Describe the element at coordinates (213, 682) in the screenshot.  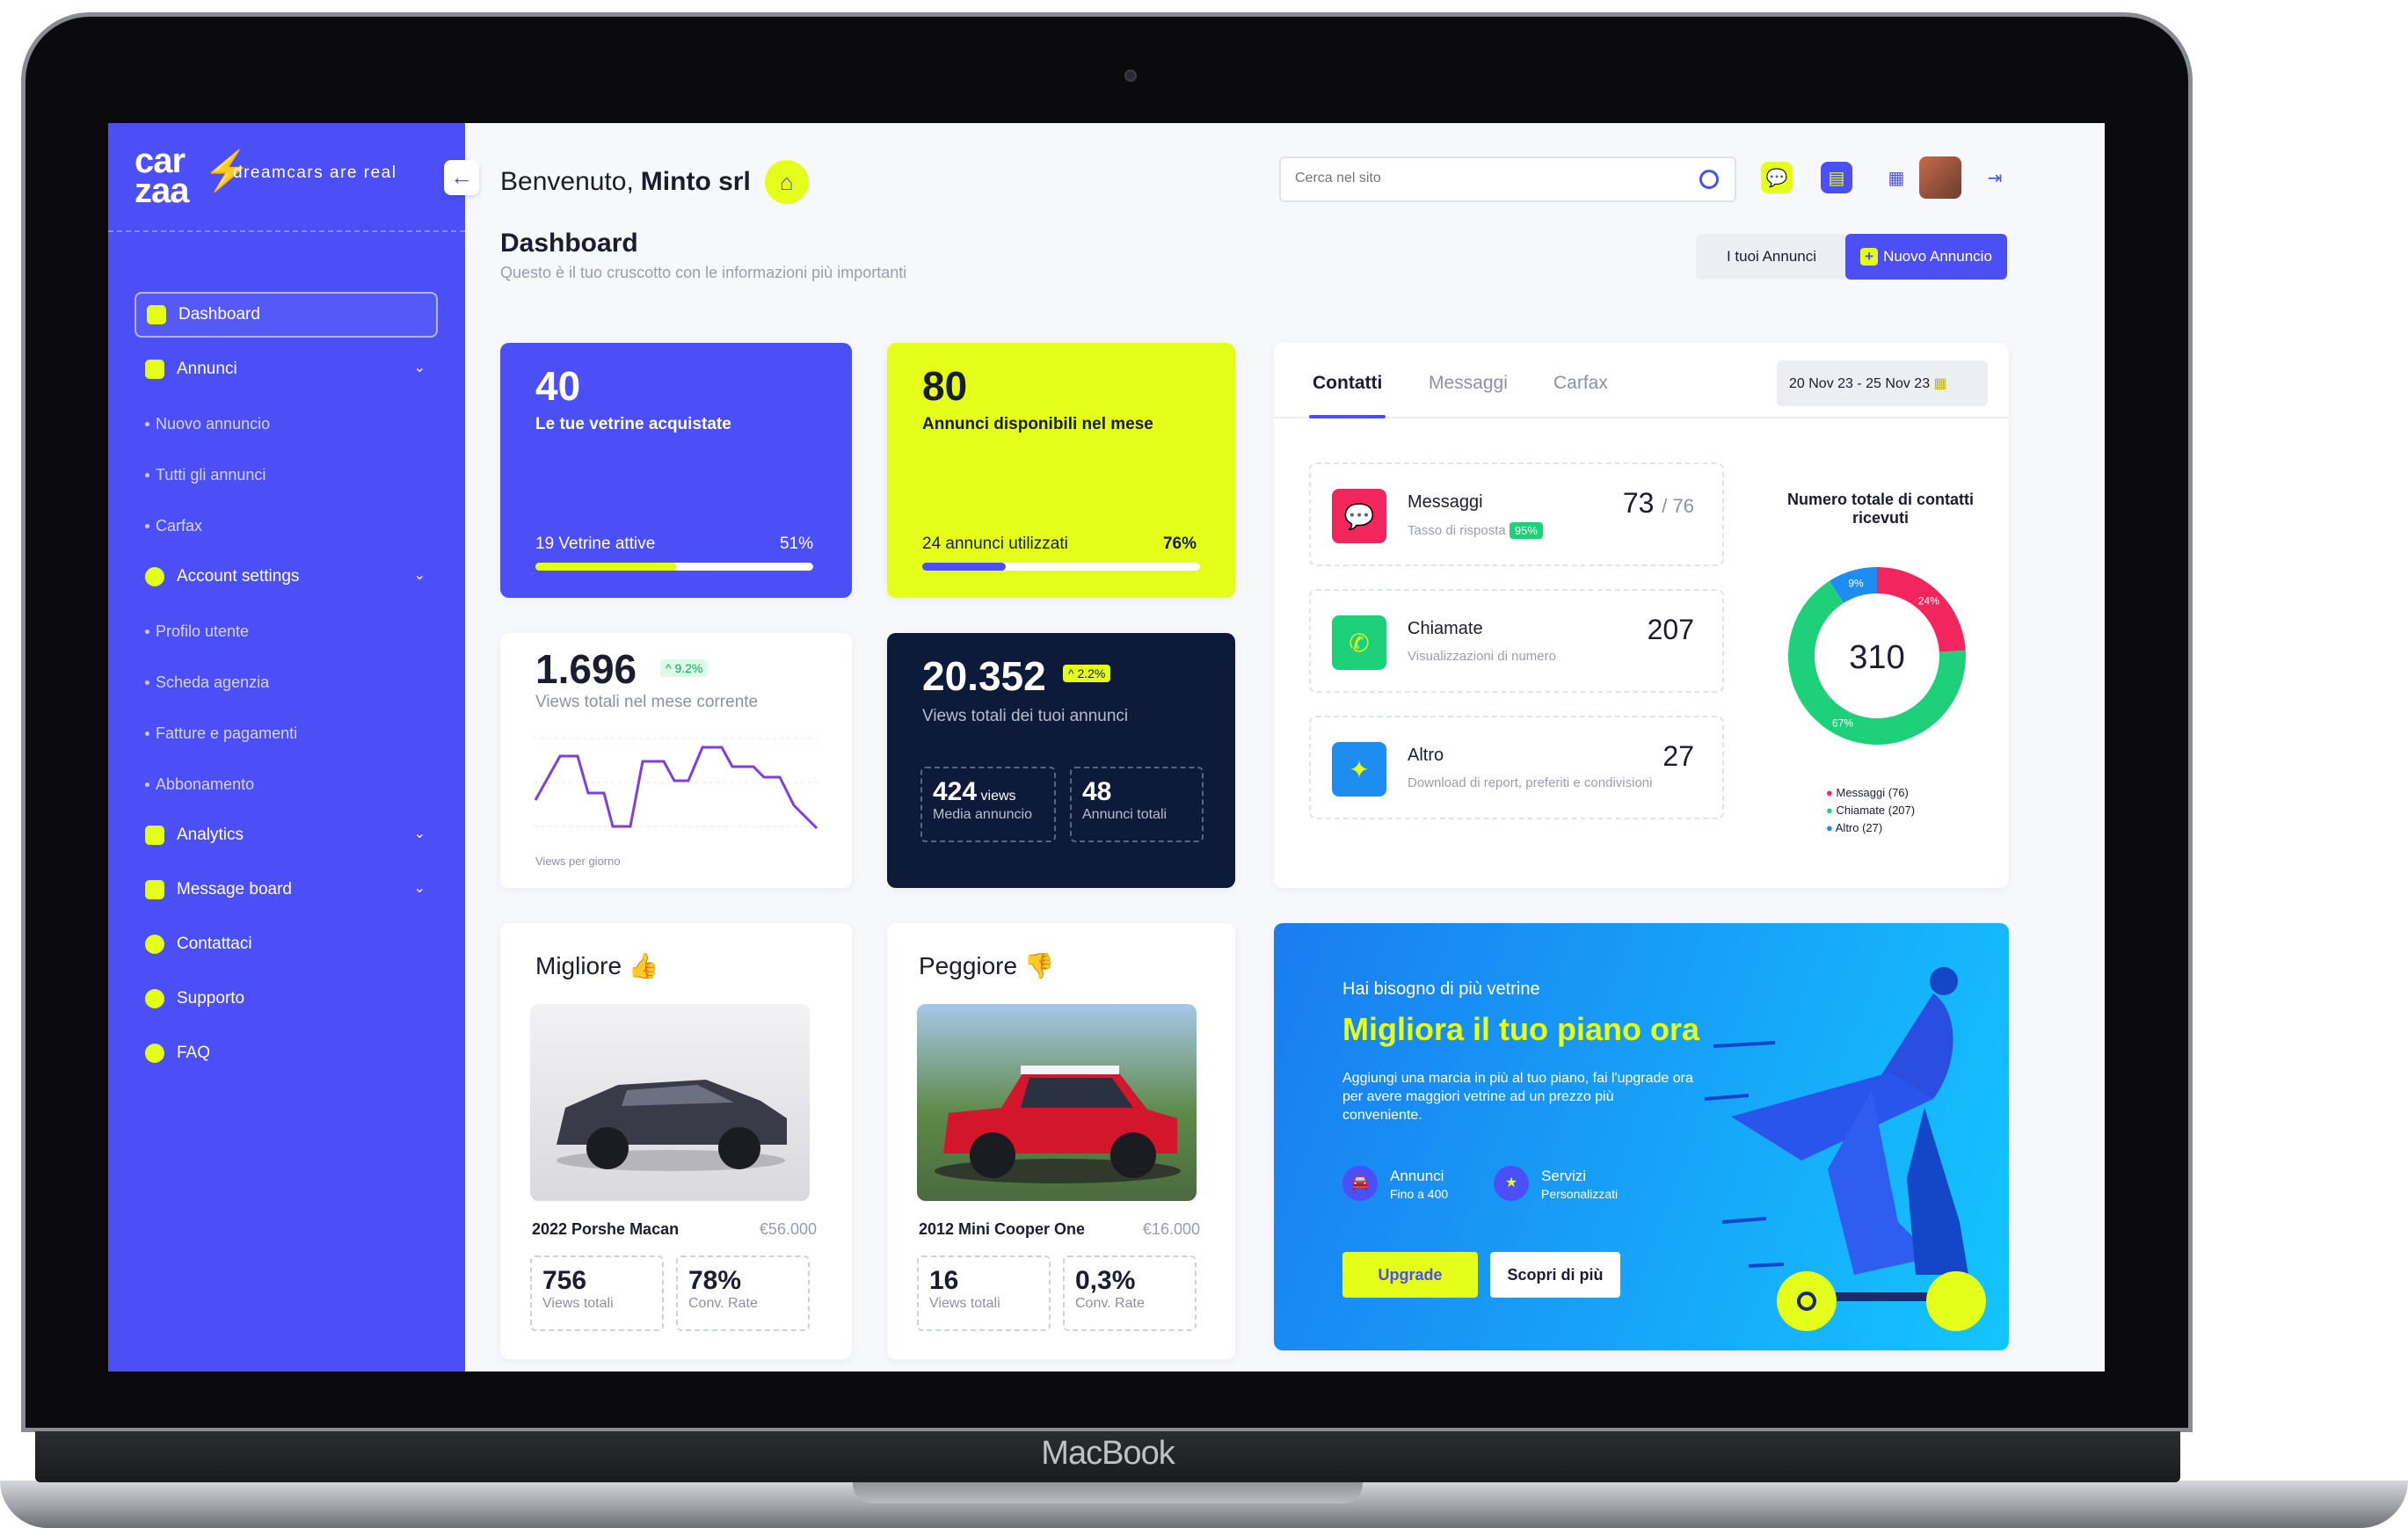
I see `sidebar-item-label: Scheda agenzia` at that location.